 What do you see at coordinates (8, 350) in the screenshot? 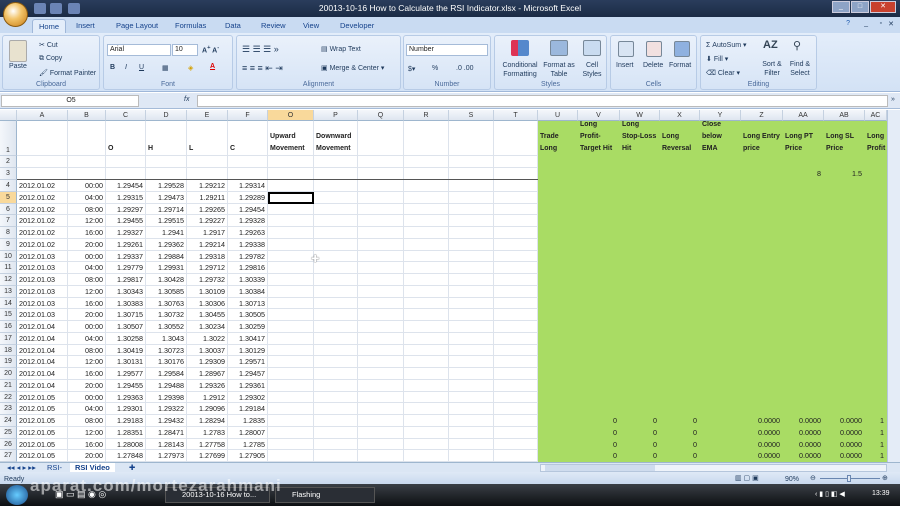
I see `row-header: 18` at bounding box center [8, 350].